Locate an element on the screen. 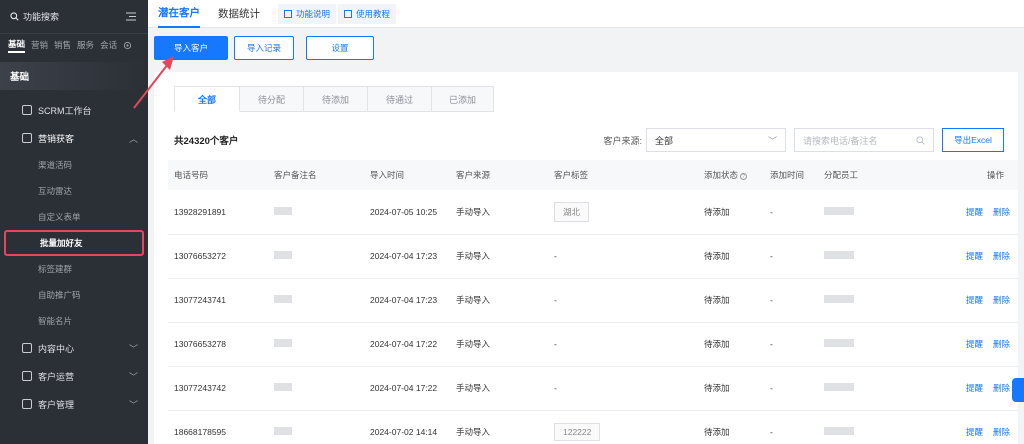 This screenshot has height=444, width=1024. phone-cell: 13076653272 is located at coordinates (218, 256).